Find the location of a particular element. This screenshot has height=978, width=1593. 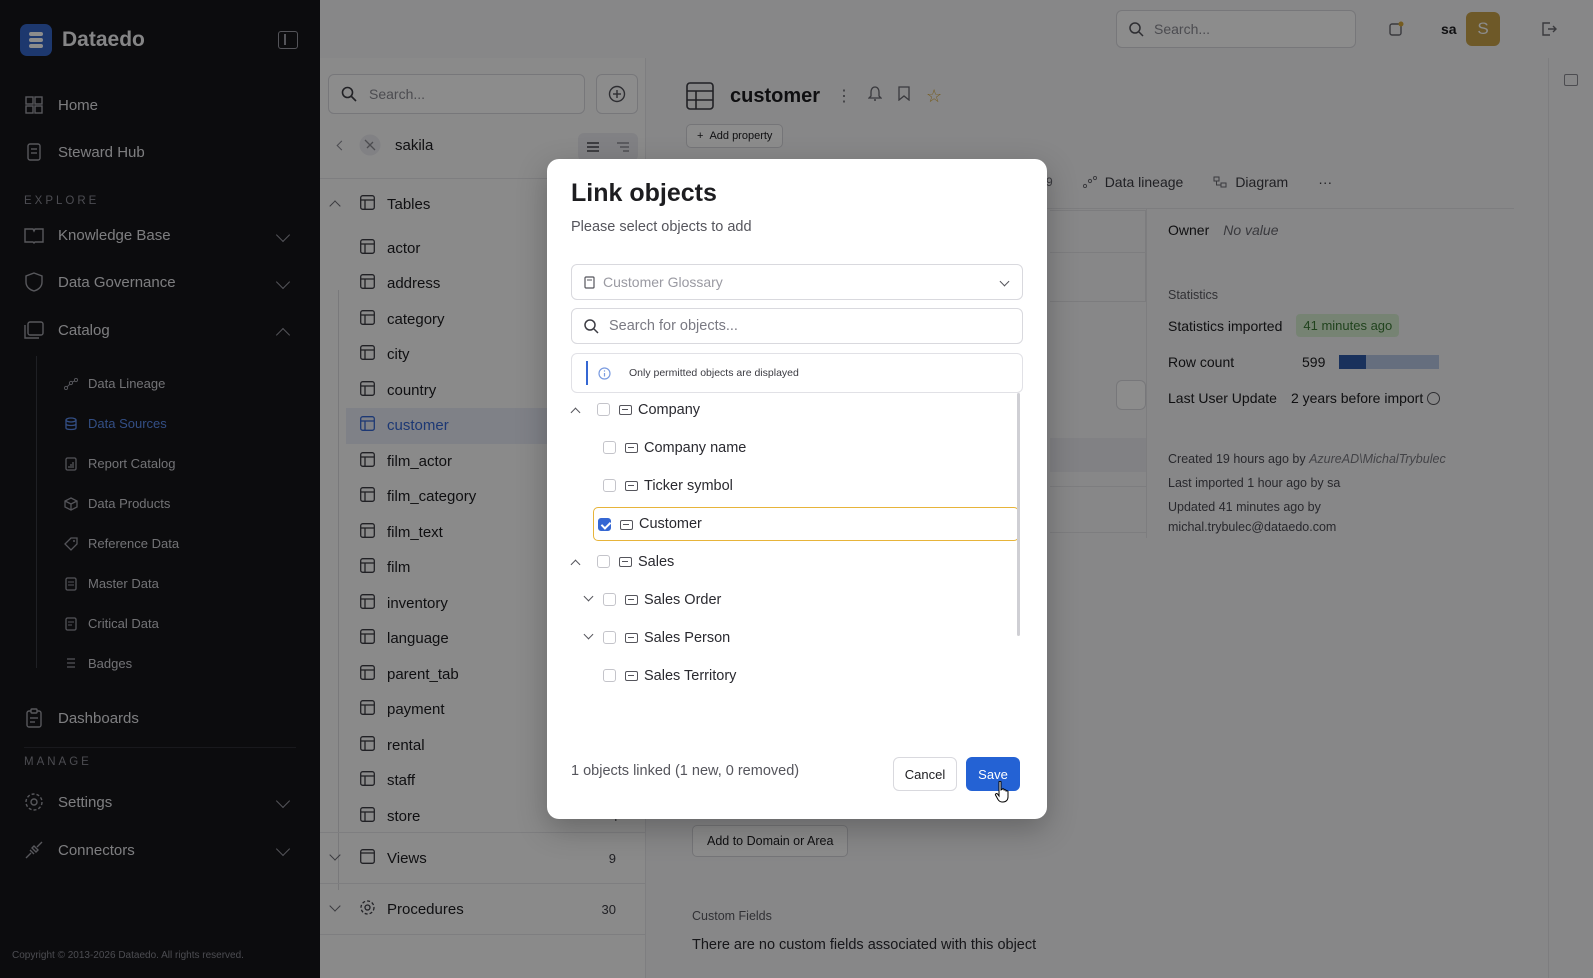

search-icon is located at coordinates (591, 326).